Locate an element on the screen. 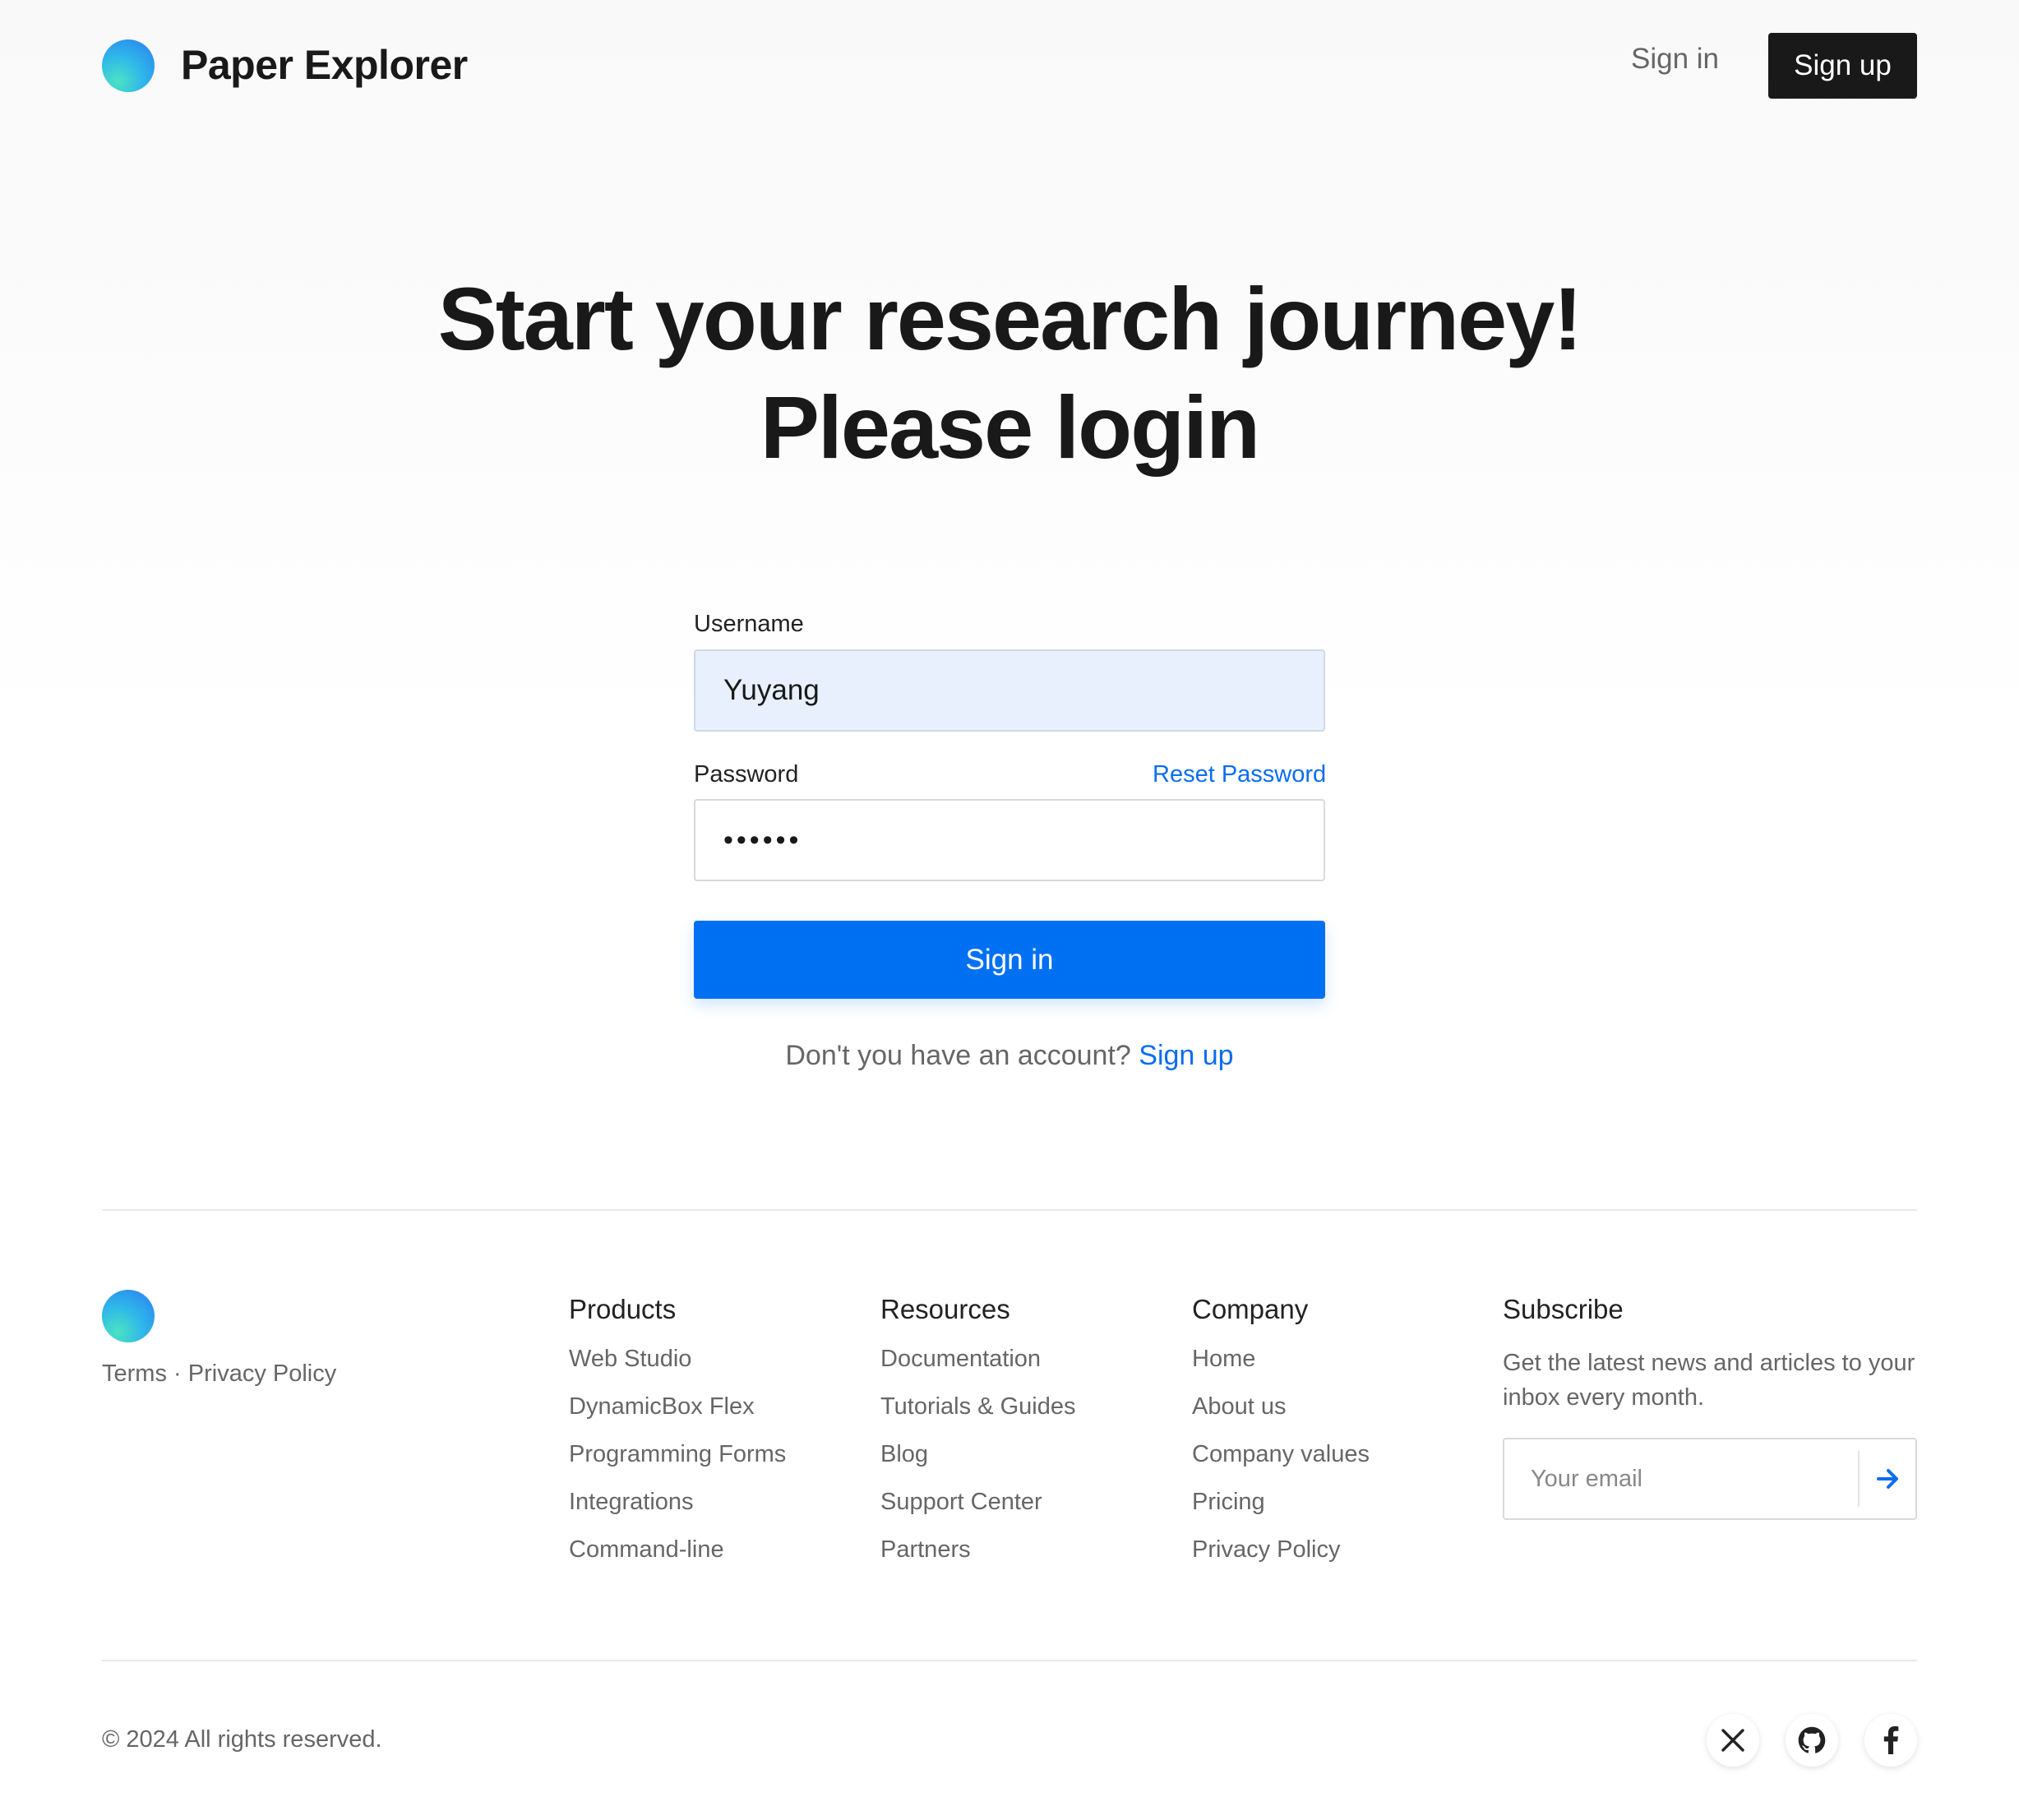 This screenshot has width=2019, height=1820. subscribe-form is located at coordinates (1710, 1479).